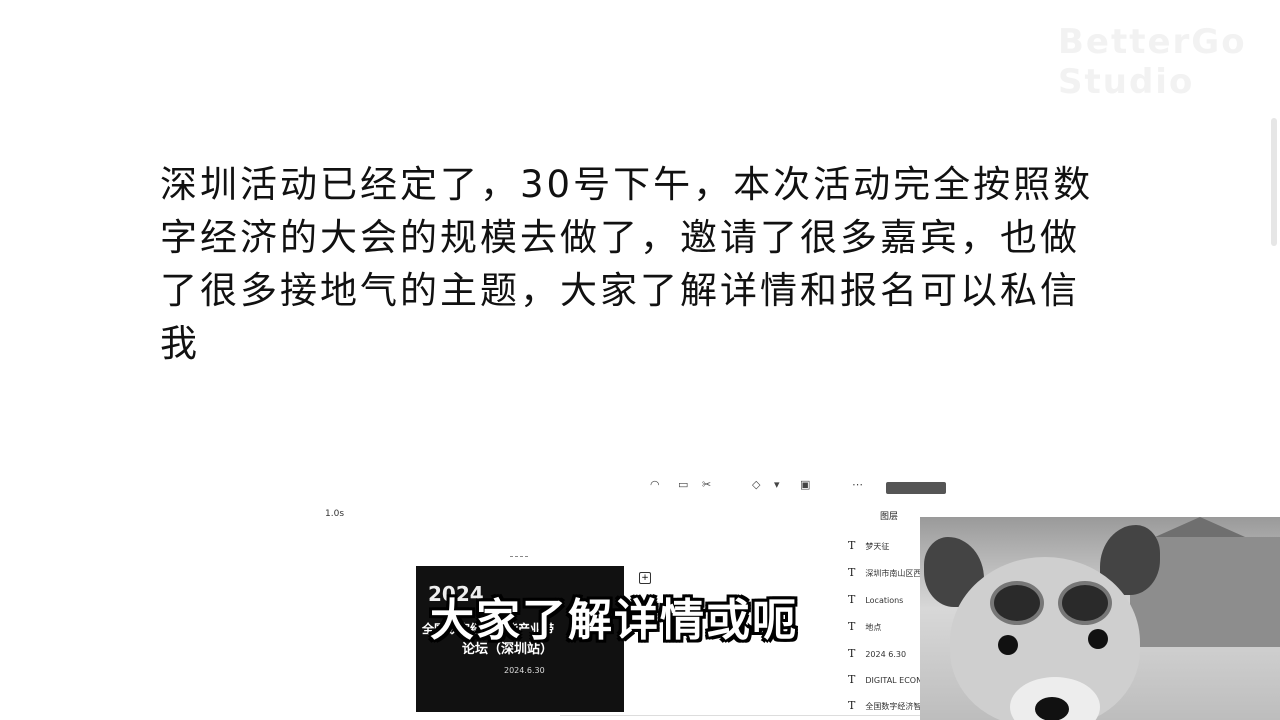  Describe the element at coordinates (1008, 645) in the screenshot. I see `panda-eye-left` at that location.